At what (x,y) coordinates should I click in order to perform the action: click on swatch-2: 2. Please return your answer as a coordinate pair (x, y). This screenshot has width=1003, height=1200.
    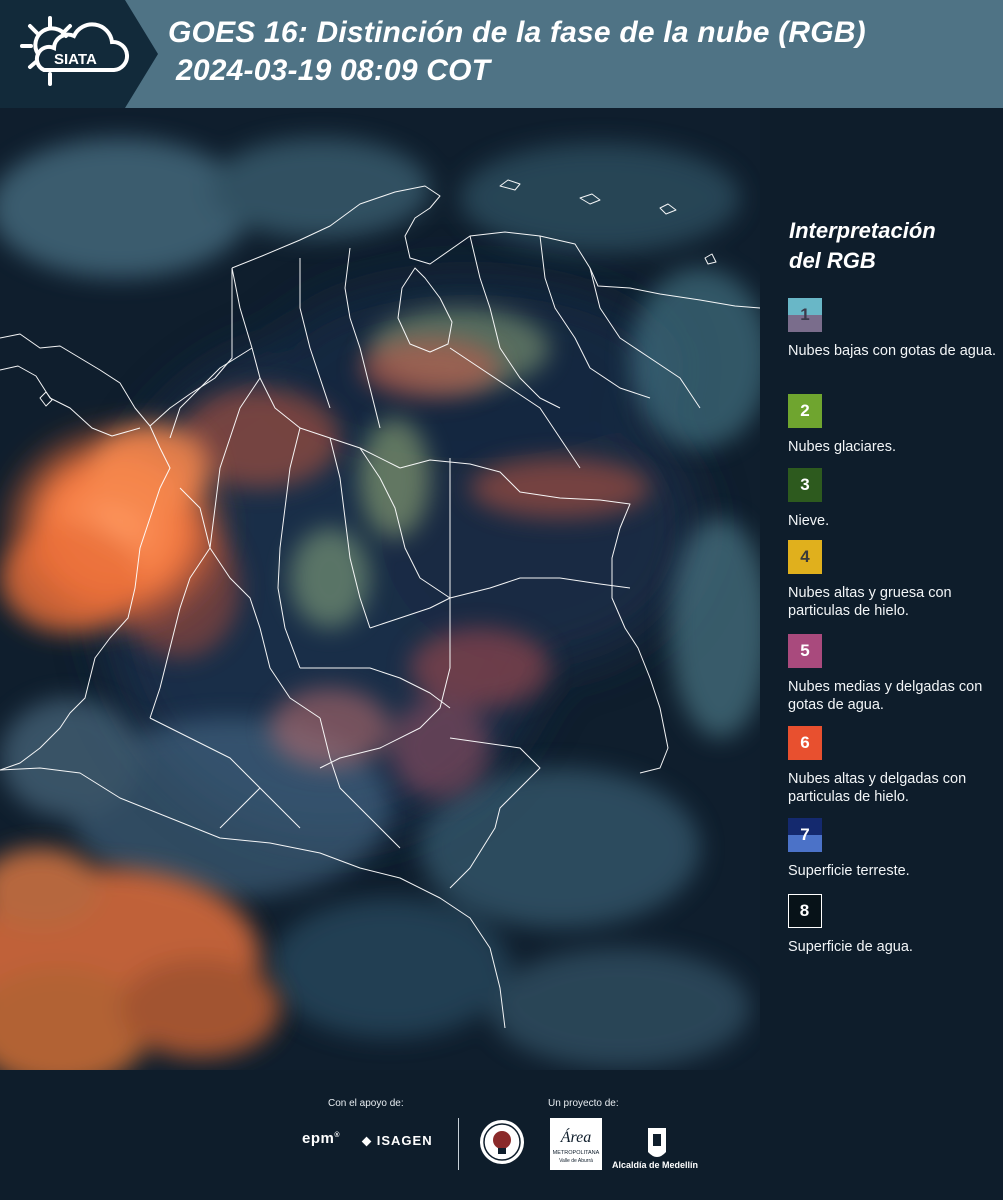
    Looking at the image, I should click on (805, 411).